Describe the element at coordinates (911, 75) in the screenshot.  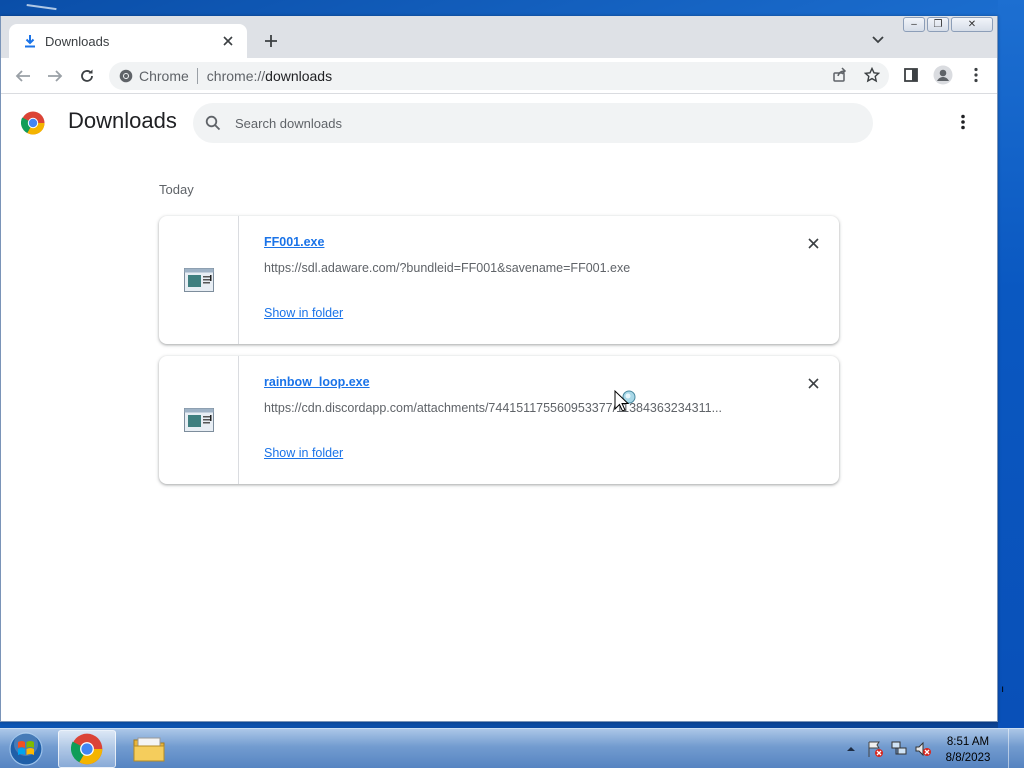
I see `side-panel-icon` at that location.